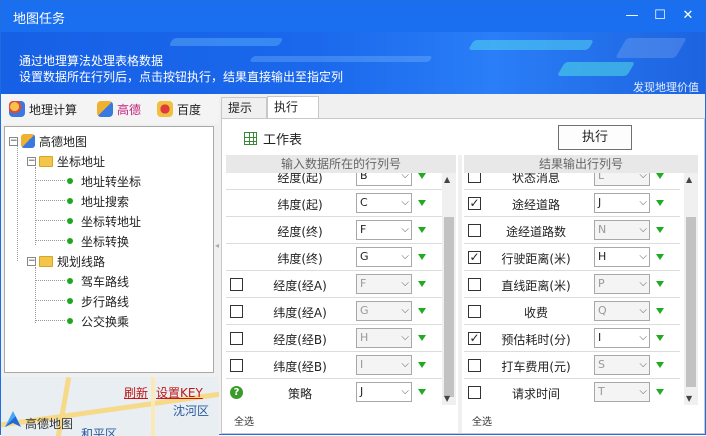 The image size is (706, 436). I want to click on tree-group-route: − 规划线路, so click(66, 261).